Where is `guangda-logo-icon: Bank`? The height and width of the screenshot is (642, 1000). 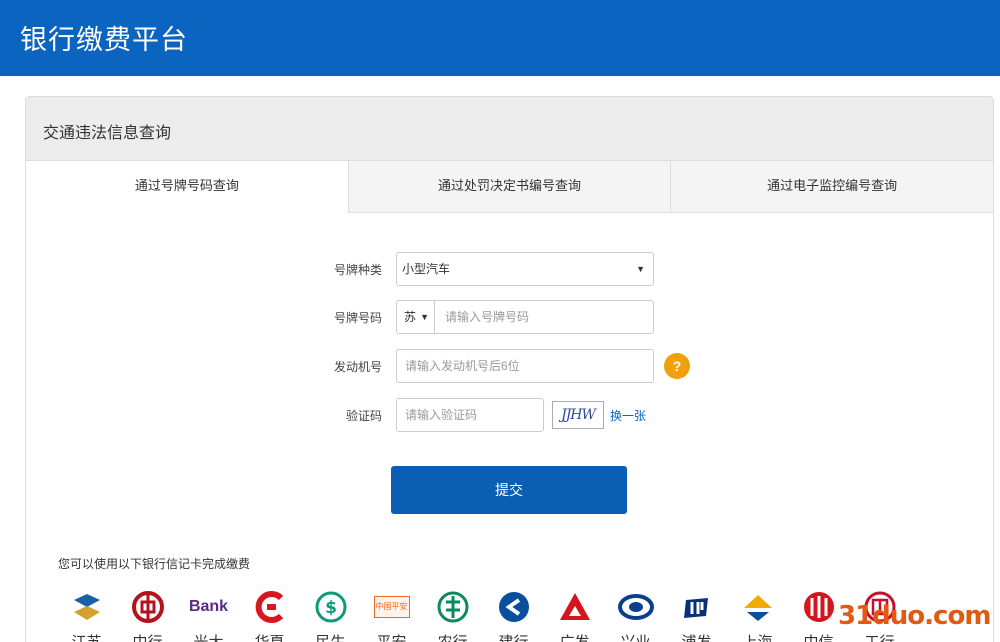 guangda-logo-icon: Bank is located at coordinates (208, 607).